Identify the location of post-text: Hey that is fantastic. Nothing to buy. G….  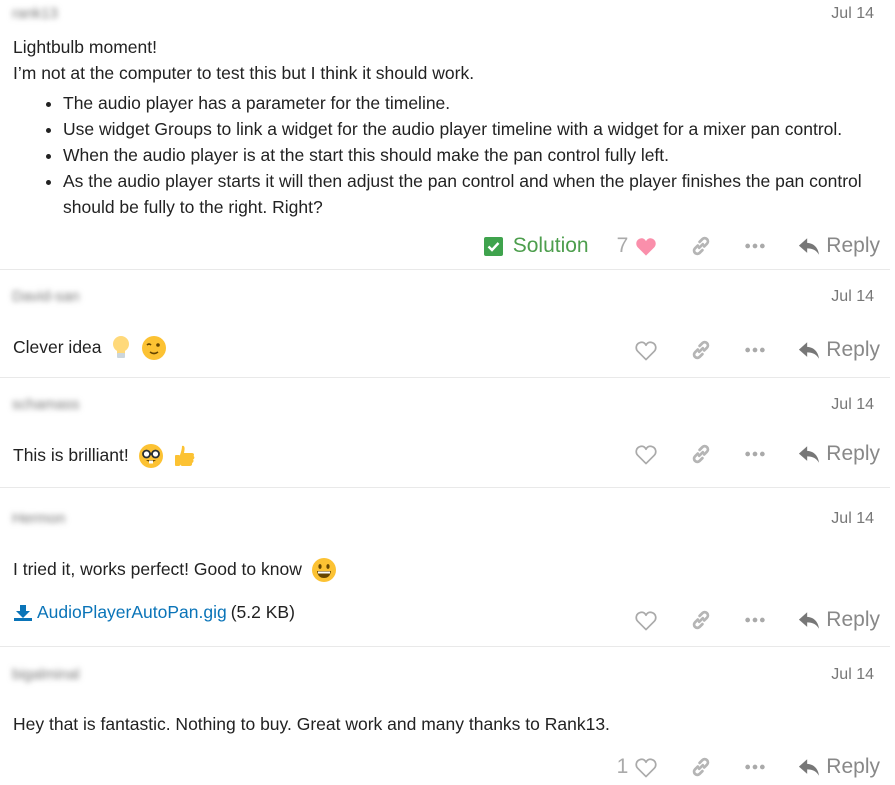
(311, 724).